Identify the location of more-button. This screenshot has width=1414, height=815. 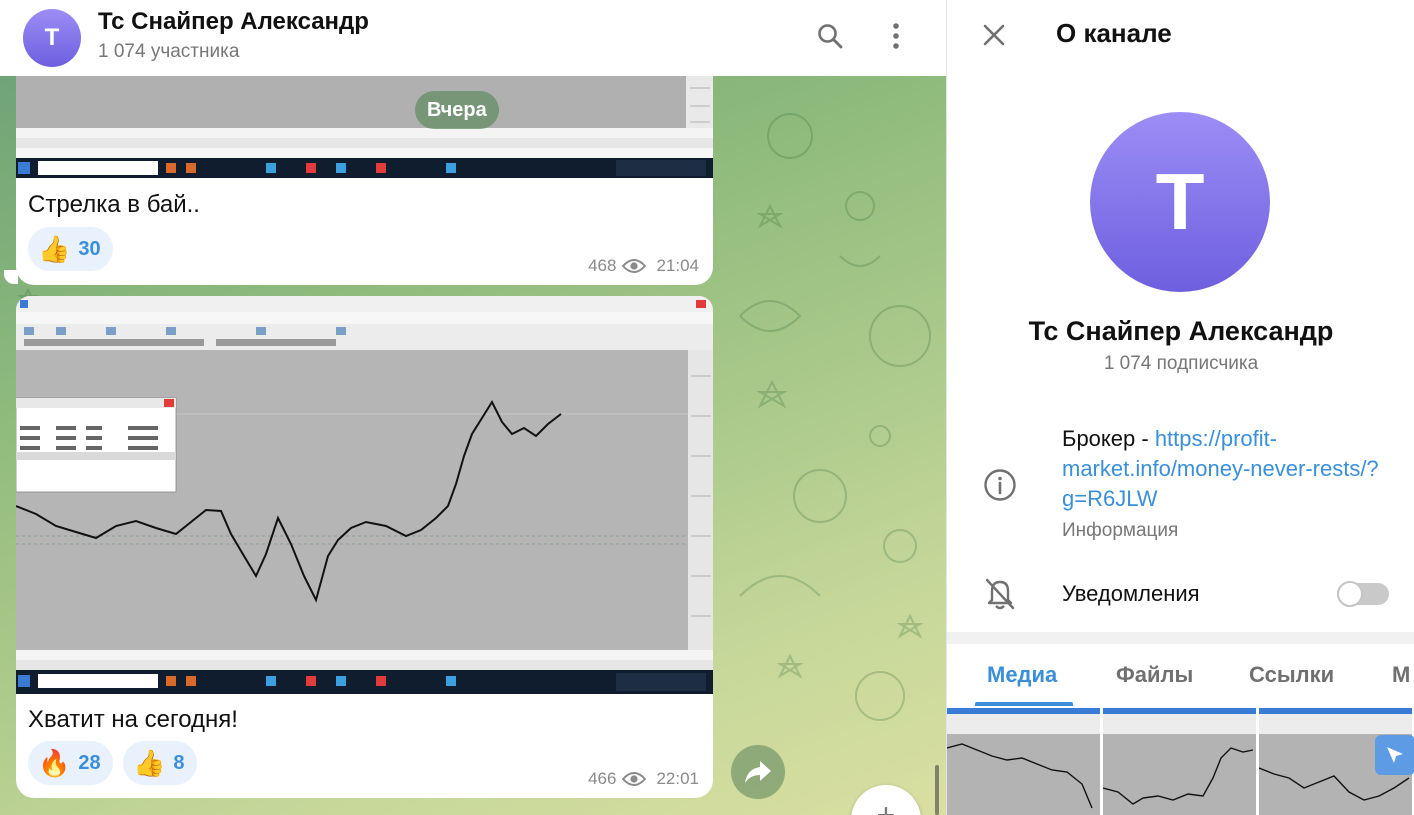
(896, 36).